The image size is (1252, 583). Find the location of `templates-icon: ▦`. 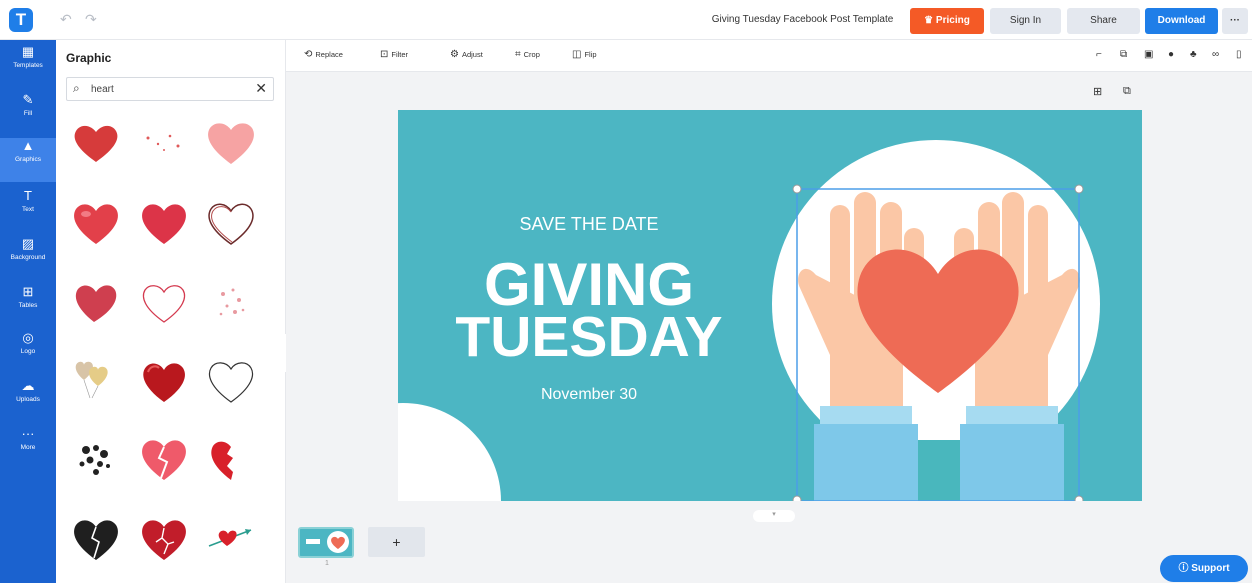

templates-icon: ▦ is located at coordinates (28, 51).